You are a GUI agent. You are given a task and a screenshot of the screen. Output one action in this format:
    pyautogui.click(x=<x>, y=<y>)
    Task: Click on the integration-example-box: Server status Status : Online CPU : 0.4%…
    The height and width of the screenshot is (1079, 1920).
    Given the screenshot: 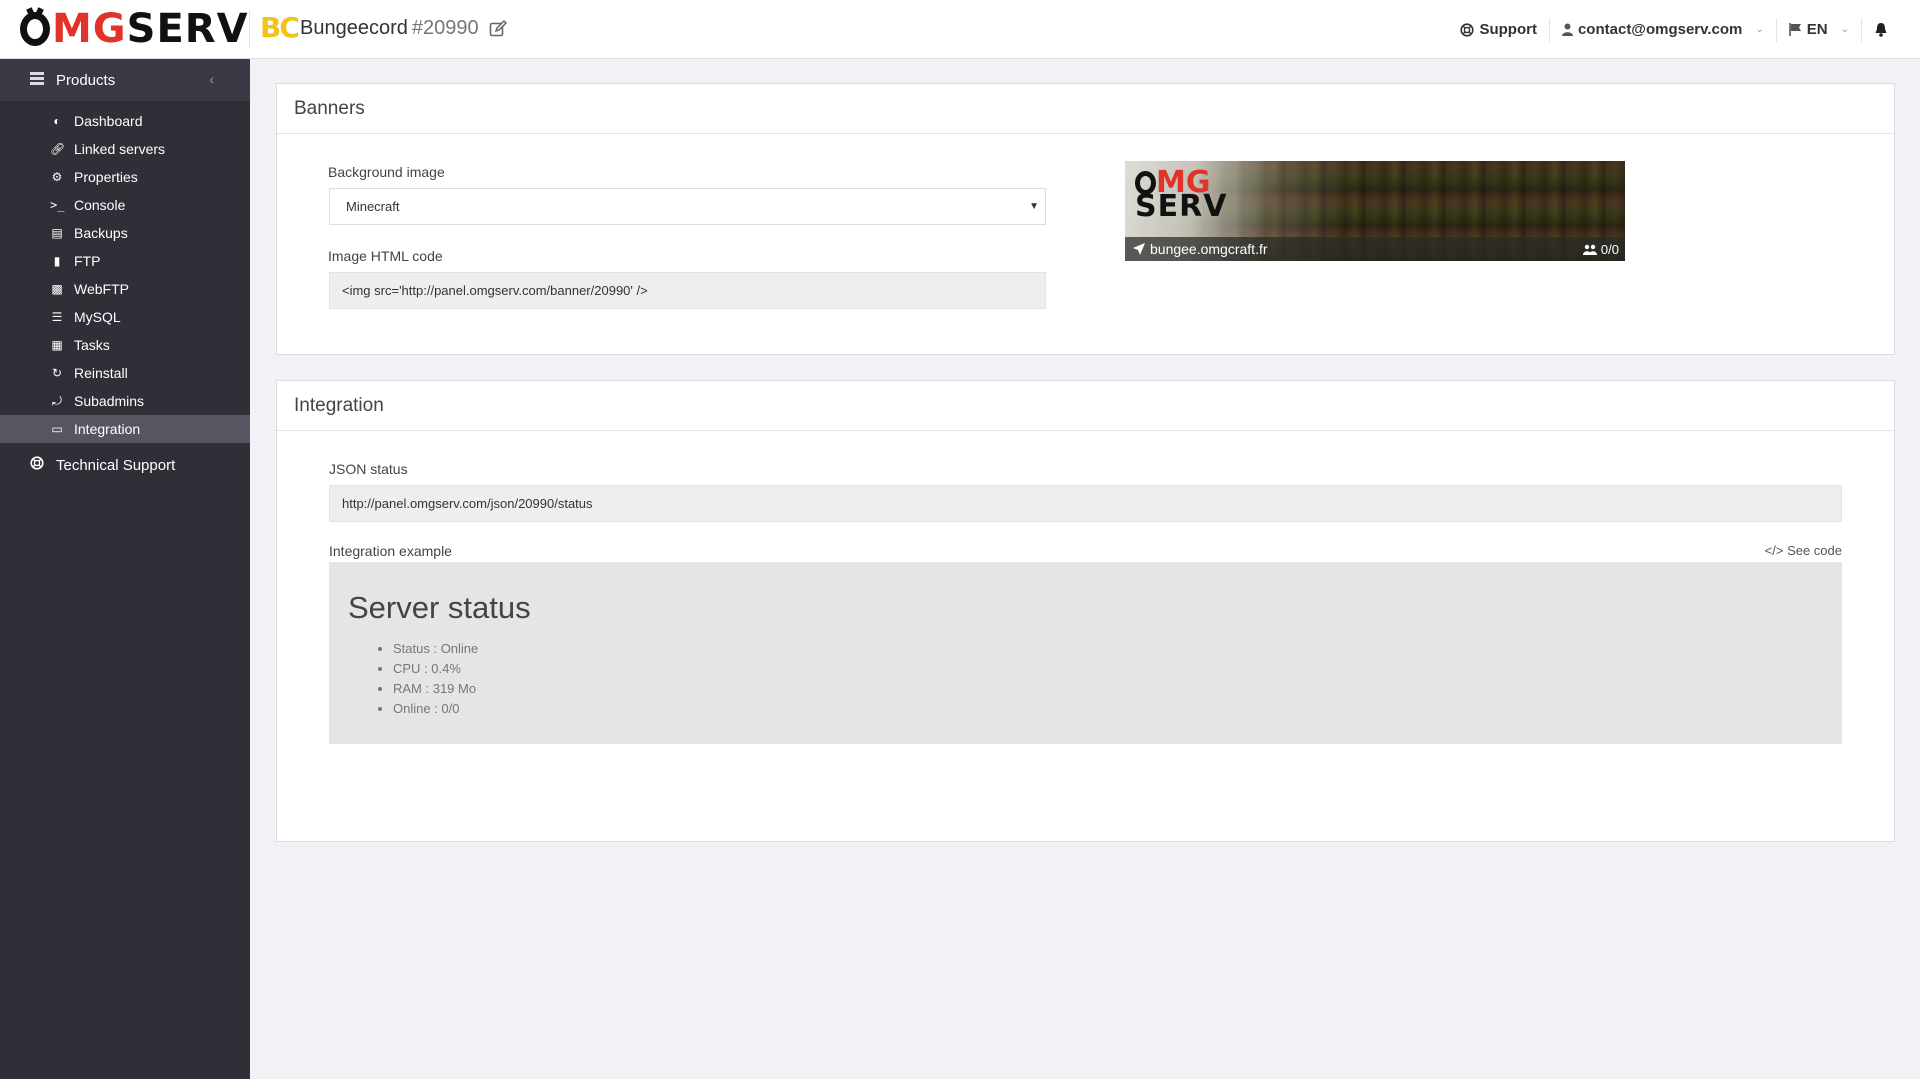 What is the action you would take?
    pyautogui.click(x=1085, y=653)
    